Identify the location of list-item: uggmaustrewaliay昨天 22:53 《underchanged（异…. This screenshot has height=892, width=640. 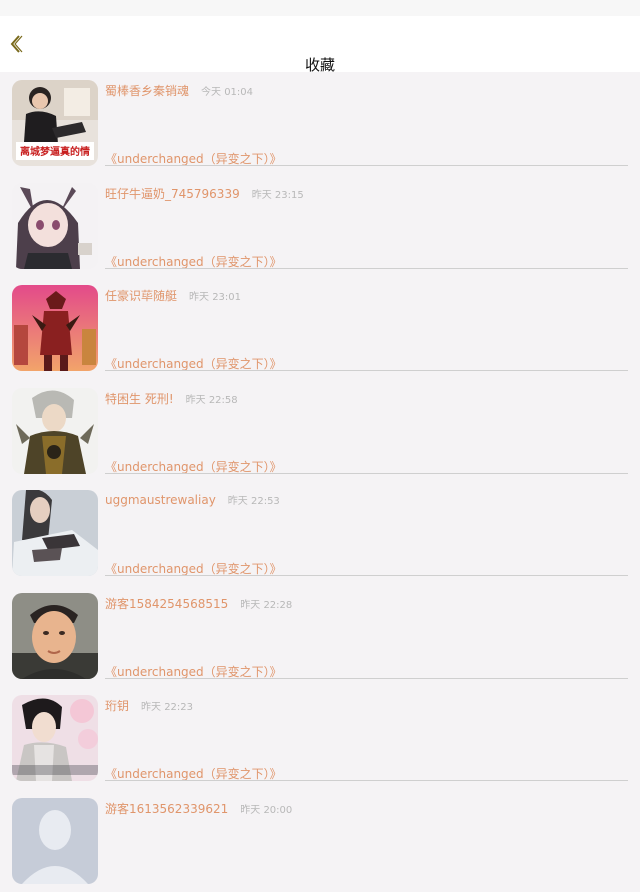
(320, 533).